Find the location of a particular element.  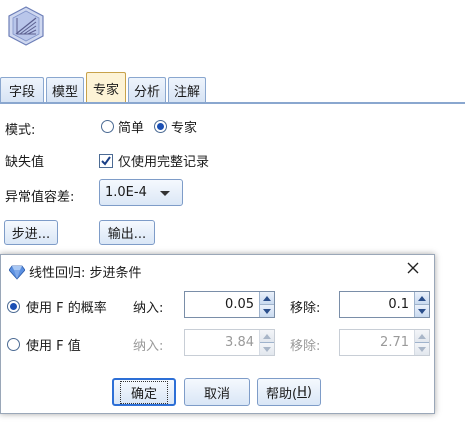

chevron-down-icon is located at coordinates (165, 193).